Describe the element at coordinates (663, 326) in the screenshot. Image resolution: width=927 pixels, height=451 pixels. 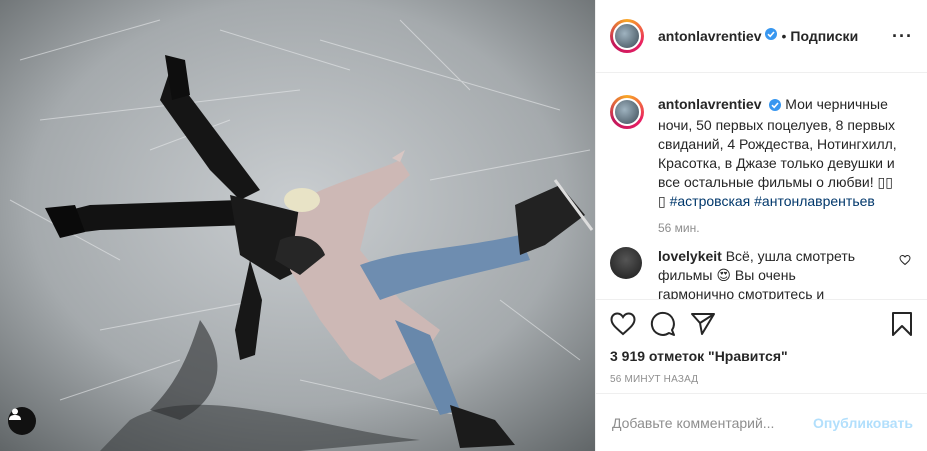
I see `speech-bubble-icon` at that location.